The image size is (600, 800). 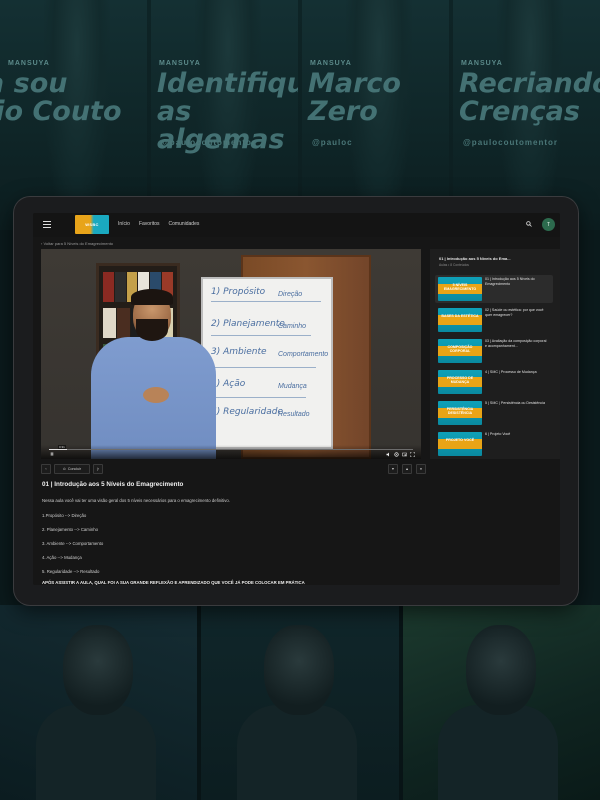 I want to click on video-controls: 0:31, so click(x=231, y=452).